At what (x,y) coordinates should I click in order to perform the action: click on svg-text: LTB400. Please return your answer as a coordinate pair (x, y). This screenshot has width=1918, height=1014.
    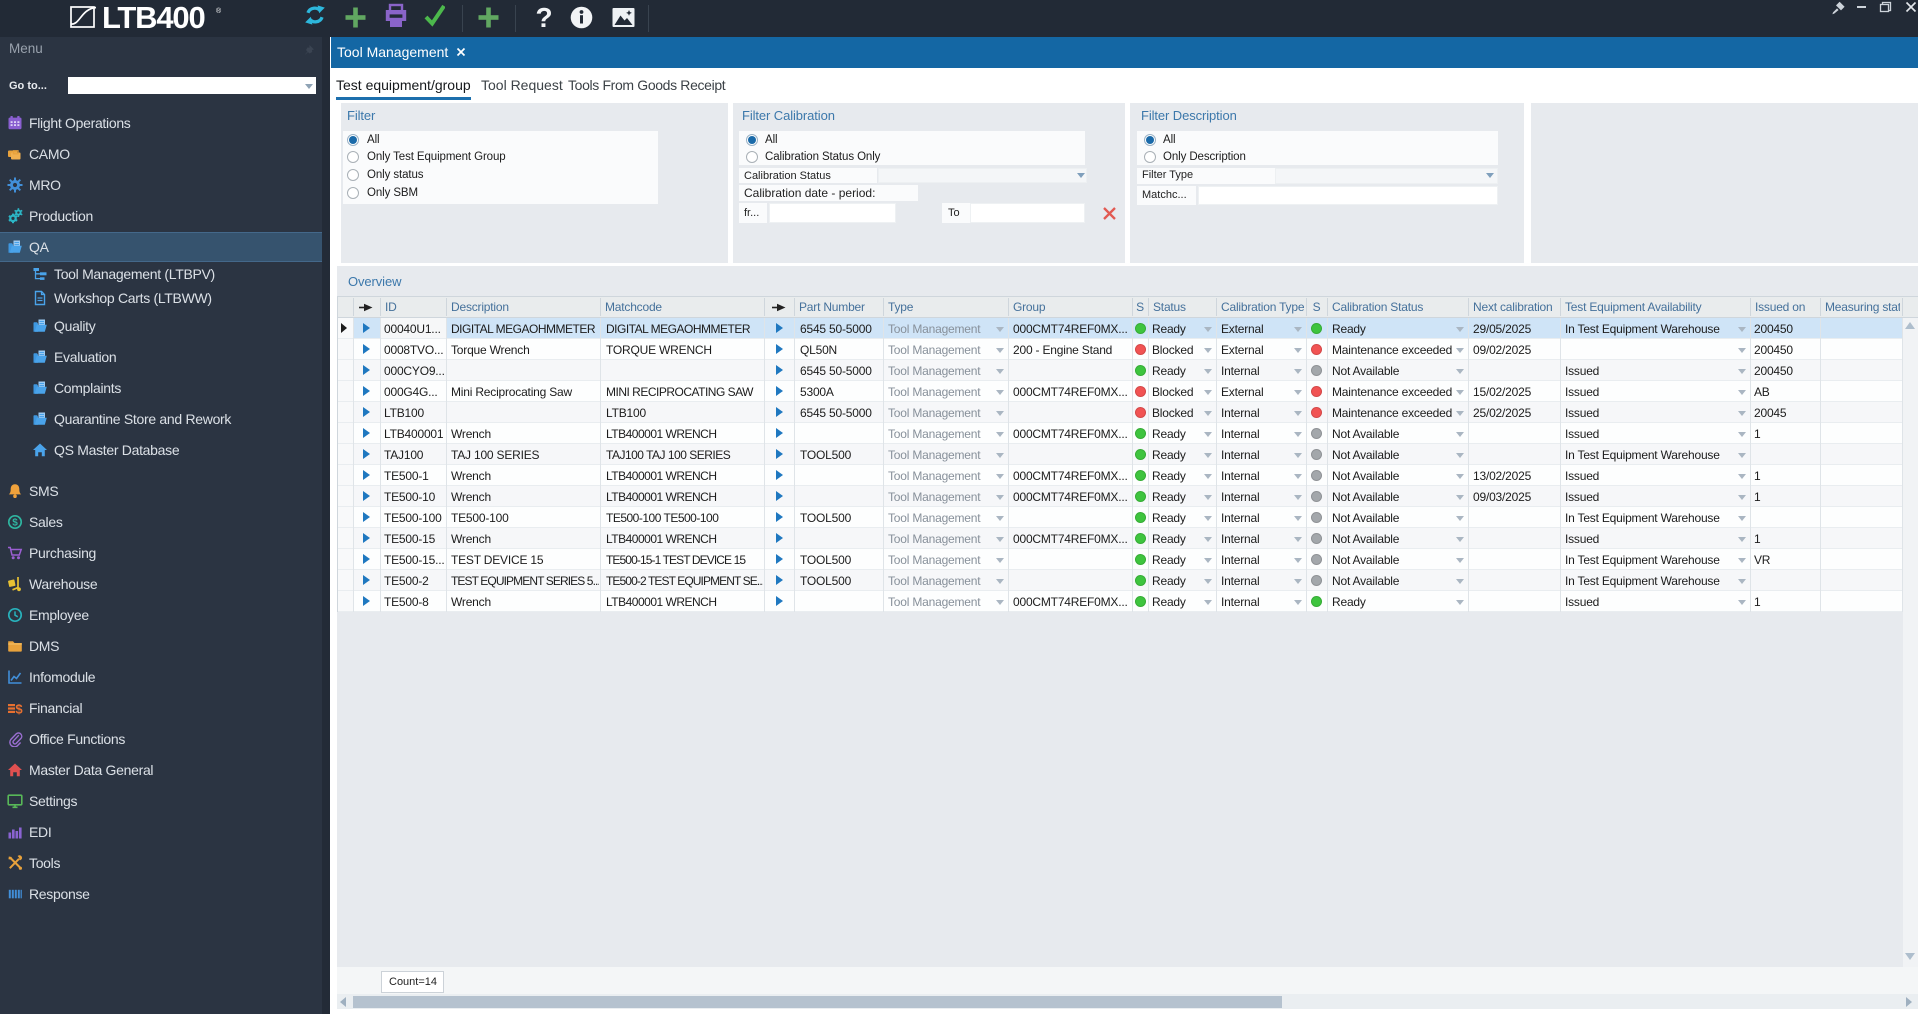
    Looking at the image, I should click on (153, 18).